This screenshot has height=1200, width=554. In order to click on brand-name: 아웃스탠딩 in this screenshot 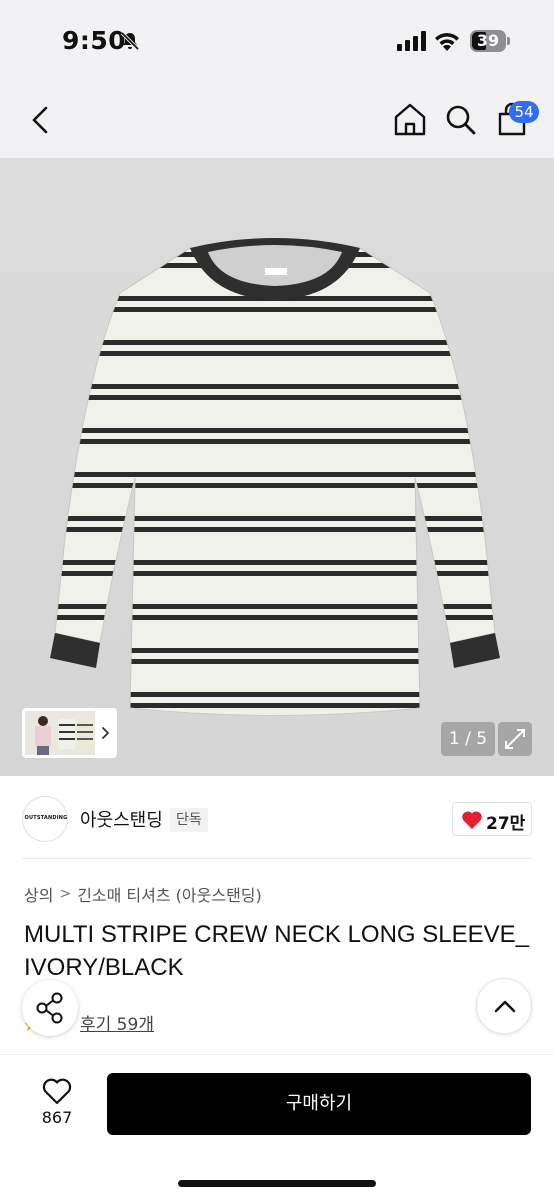, I will do `click(121, 819)`.